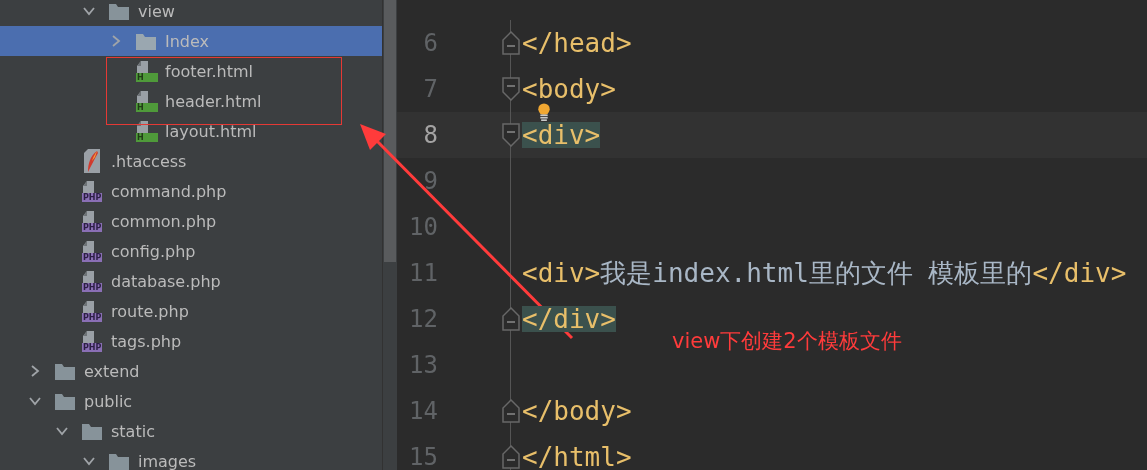  I want to click on tree-item: extend, so click(191, 371).